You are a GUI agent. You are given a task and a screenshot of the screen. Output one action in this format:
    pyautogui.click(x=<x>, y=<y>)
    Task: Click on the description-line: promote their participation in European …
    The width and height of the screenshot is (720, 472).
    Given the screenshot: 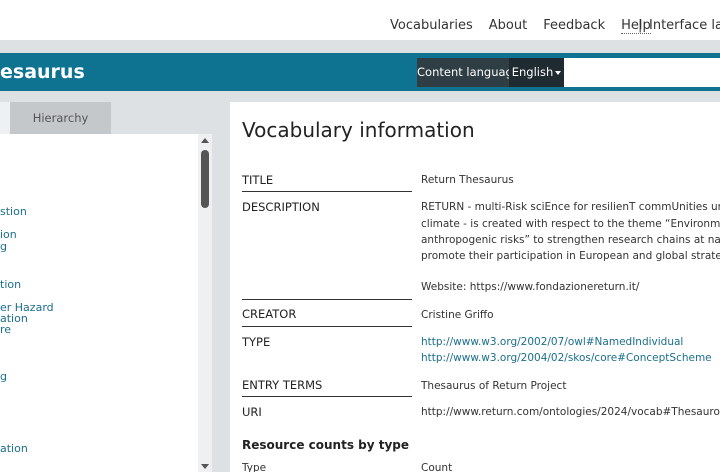 What is the action you would take?
    pyautogui.click(x=570, y=256)
    